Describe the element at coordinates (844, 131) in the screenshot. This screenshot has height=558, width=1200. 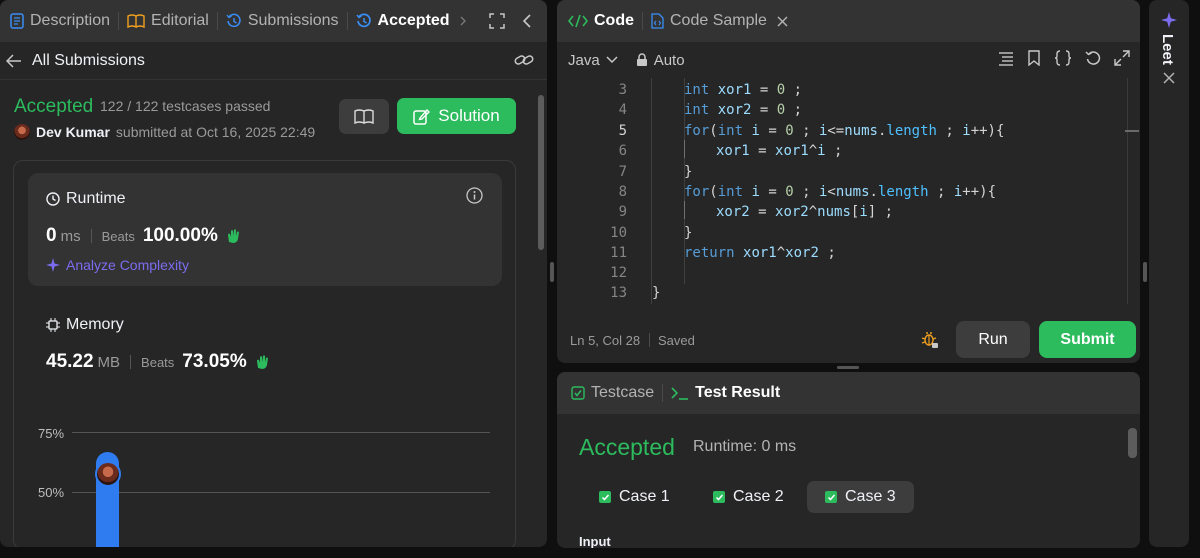
I see `code-text: for(int i = 0 ; i<=nums.length ; i++){` at that location.